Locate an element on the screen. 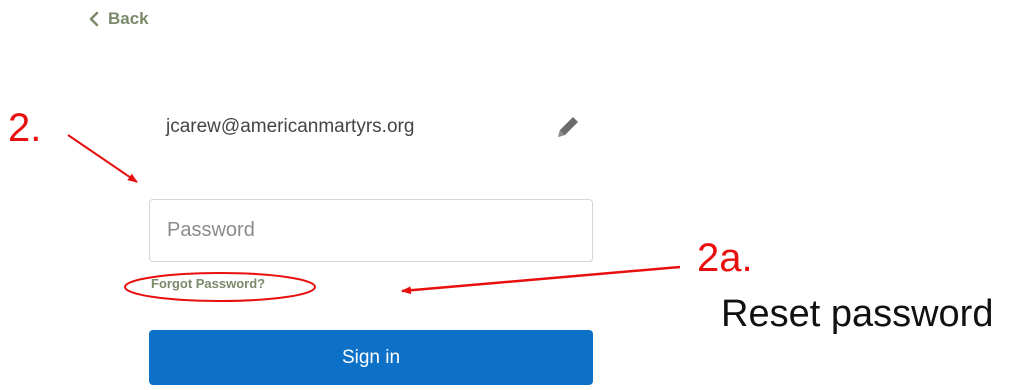  annotation-arrow-to-password is located at coordinates (102, 158).